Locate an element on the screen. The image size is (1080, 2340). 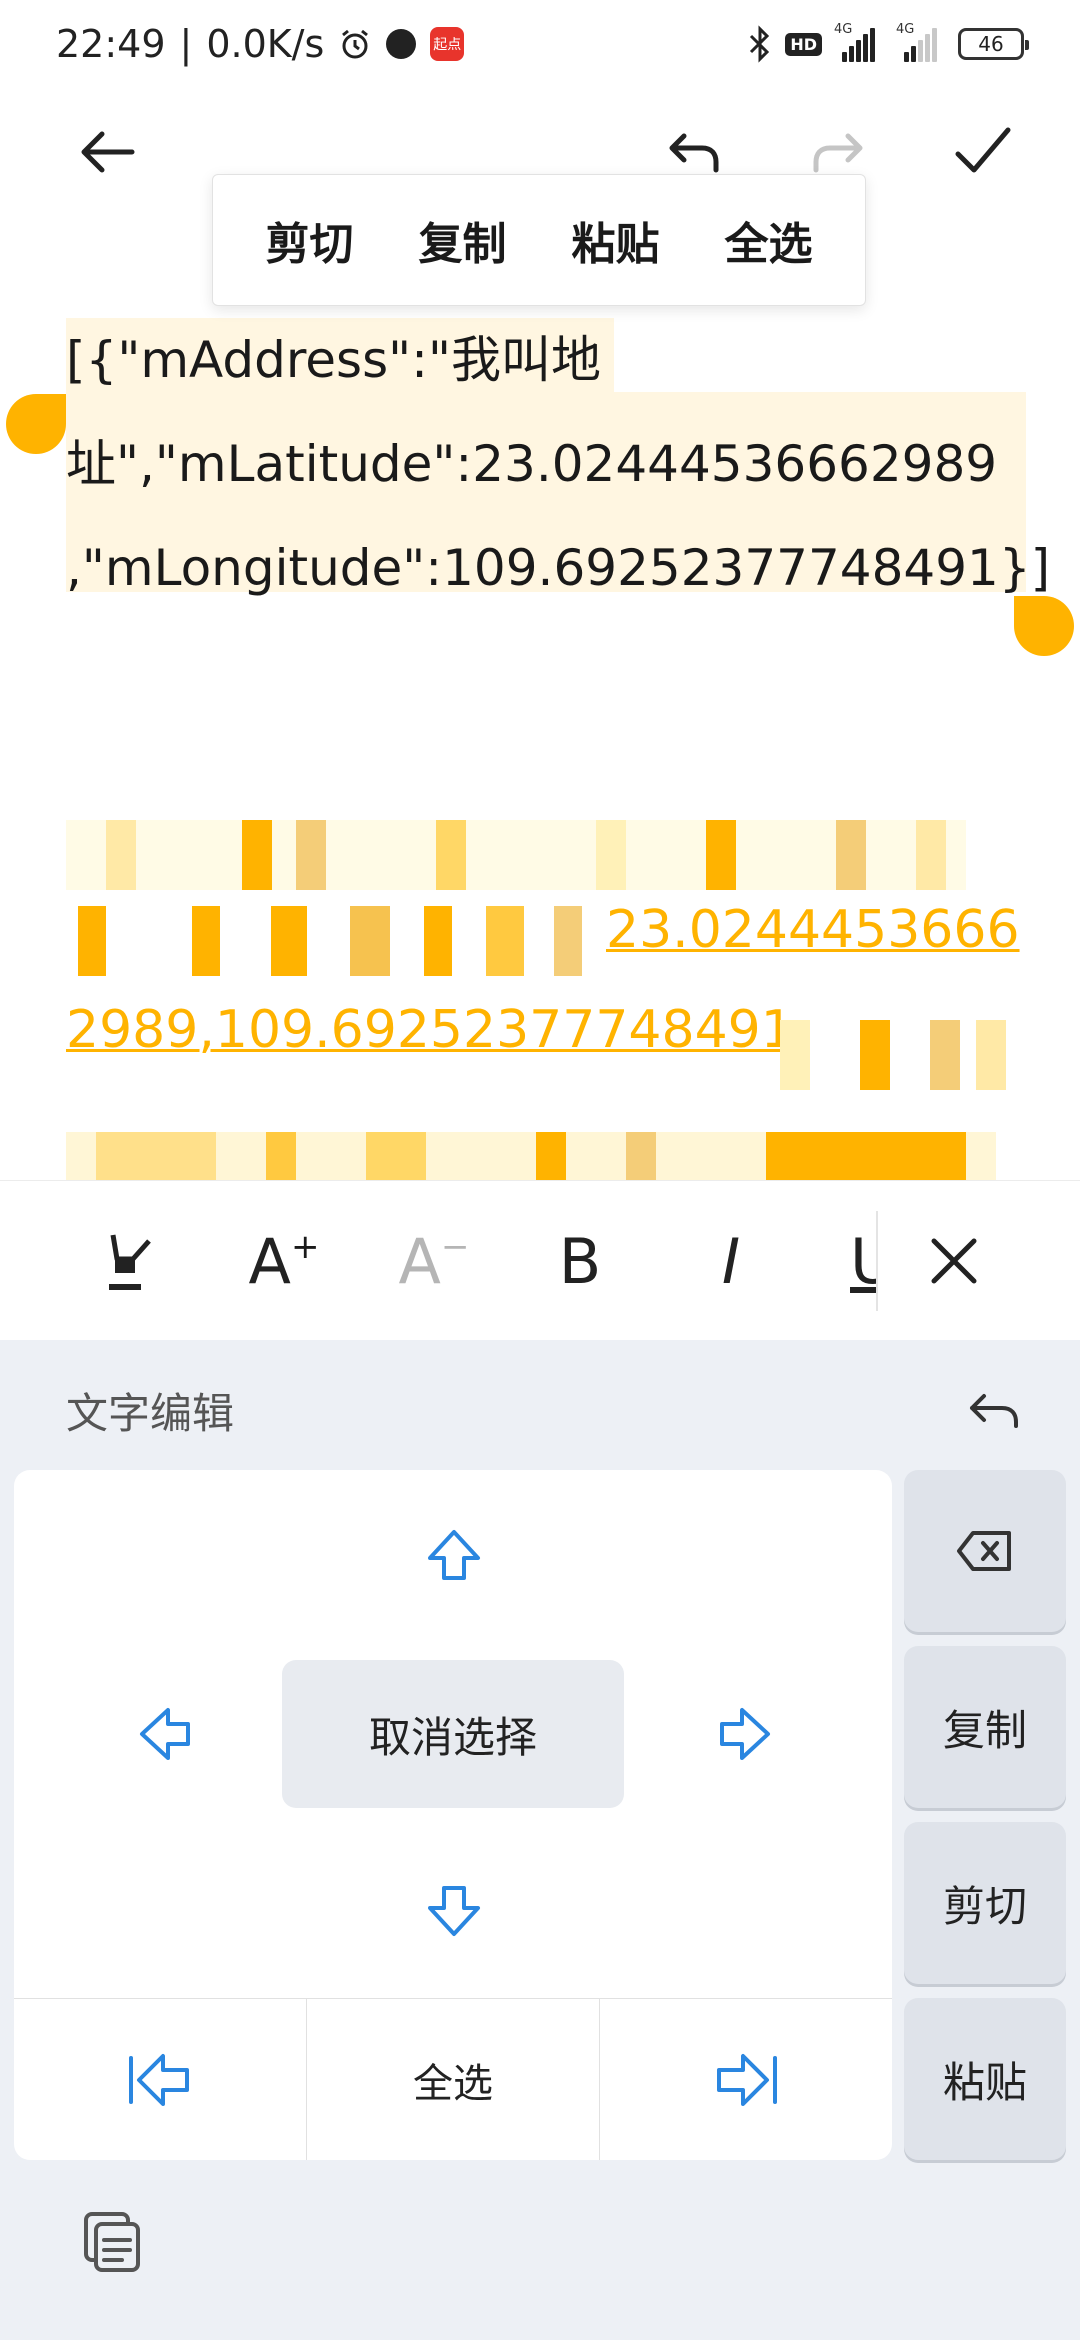
context-cut-item: 剪切 is located at coordinates (310, 240).